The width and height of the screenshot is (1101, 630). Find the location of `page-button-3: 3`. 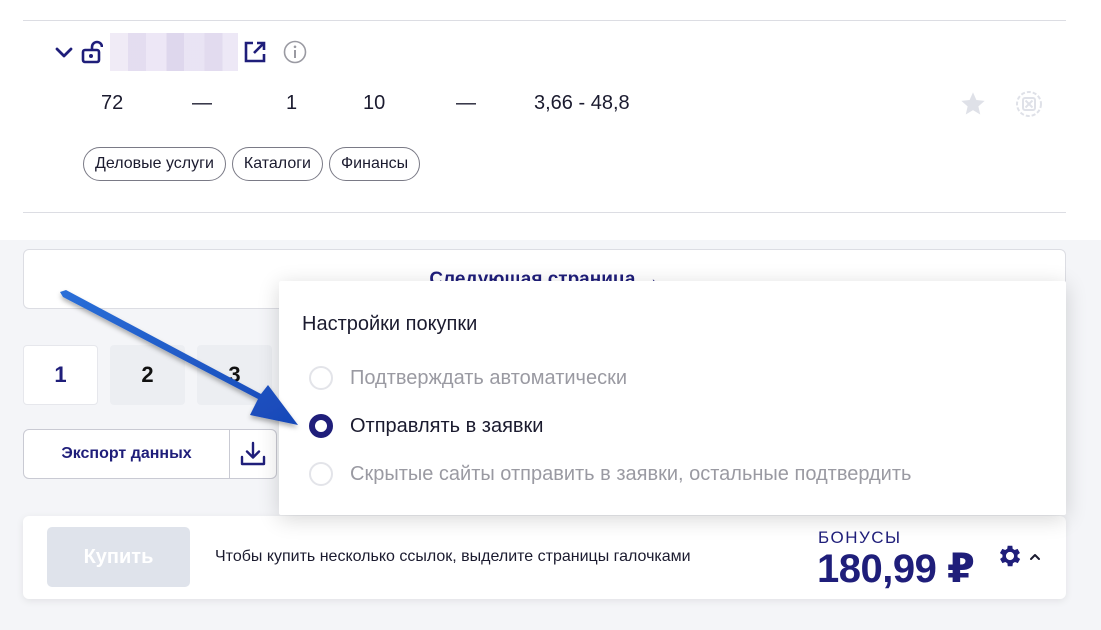

page-button-3: 3 is located at coordinates (234, 375).